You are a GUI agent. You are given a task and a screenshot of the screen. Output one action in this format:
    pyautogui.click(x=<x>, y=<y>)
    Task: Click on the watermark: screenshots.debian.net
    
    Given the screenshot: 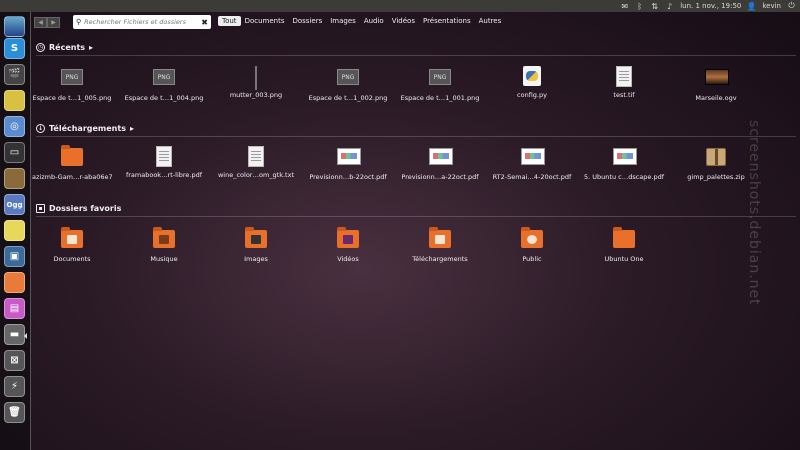 What is the action you would take?
    pyautogui.click(x=754, y=213)
    